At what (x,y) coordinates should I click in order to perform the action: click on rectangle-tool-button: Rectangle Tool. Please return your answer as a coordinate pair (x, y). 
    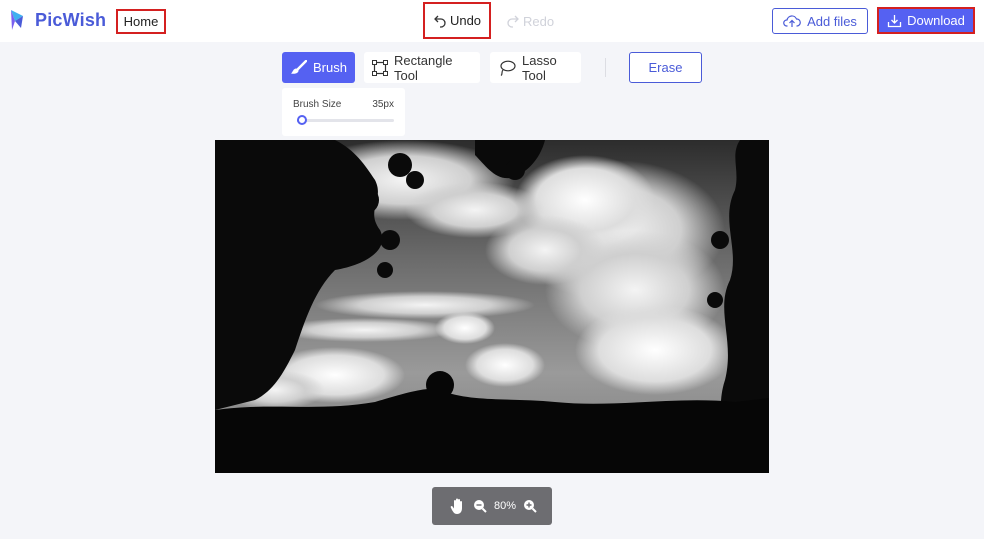
    Looking at the image, I should click on (422, 67).